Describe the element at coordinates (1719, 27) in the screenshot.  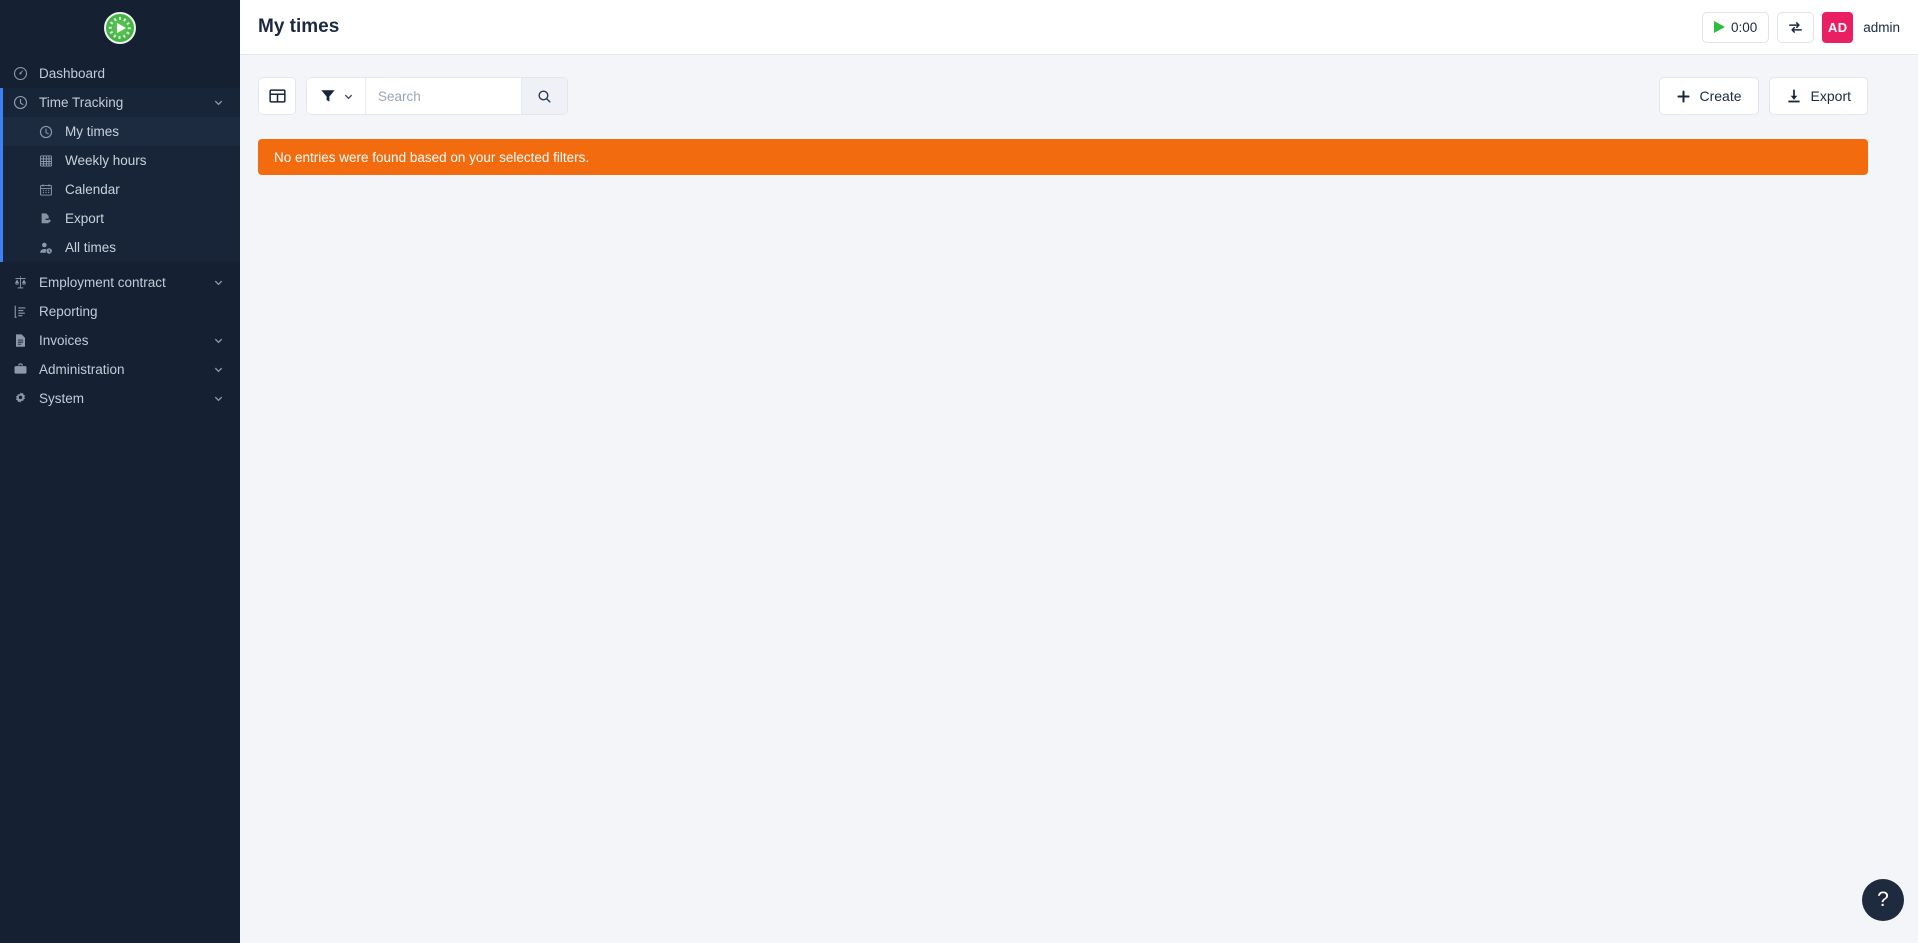
I see `play-icon` at that location.